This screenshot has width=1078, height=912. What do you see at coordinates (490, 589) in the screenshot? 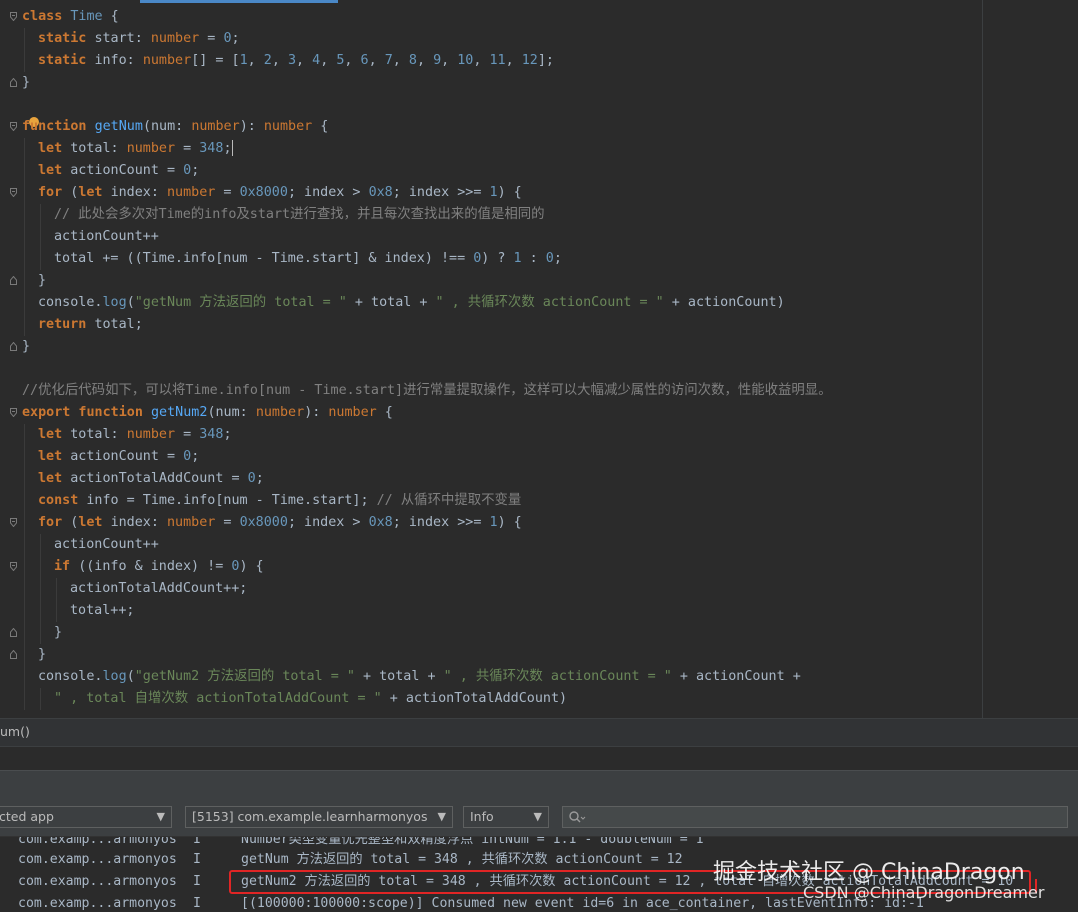
I see `code-line: actionTotalAddCount++;` at bounding box center [490, 589].